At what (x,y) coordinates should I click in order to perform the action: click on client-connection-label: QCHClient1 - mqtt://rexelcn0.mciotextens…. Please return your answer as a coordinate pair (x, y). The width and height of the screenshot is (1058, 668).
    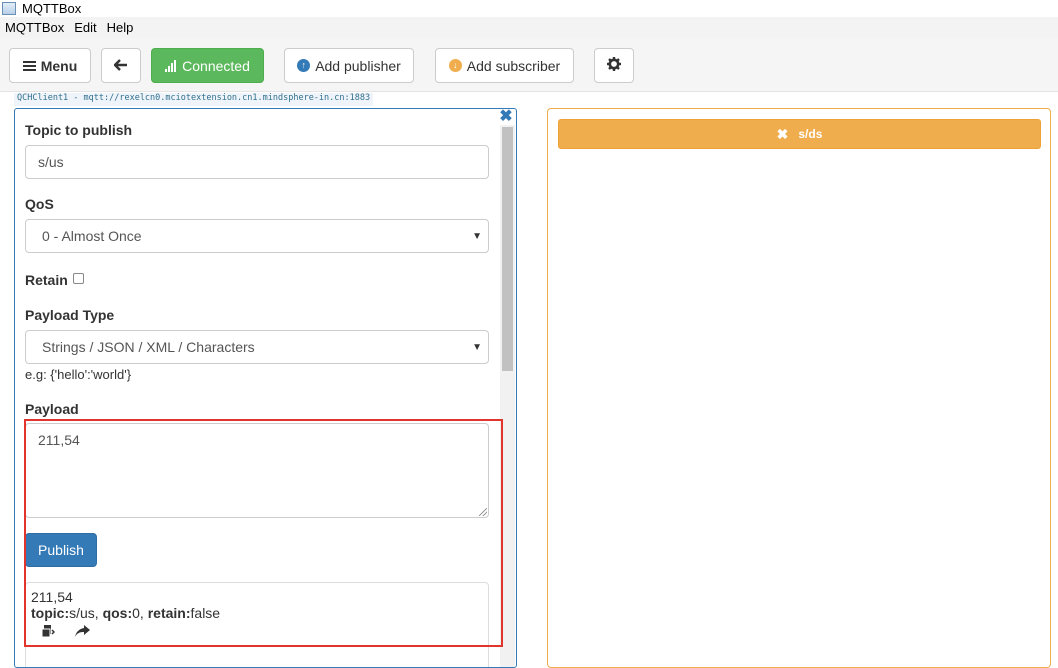
    Looking at the image, I should click on (194, 99).